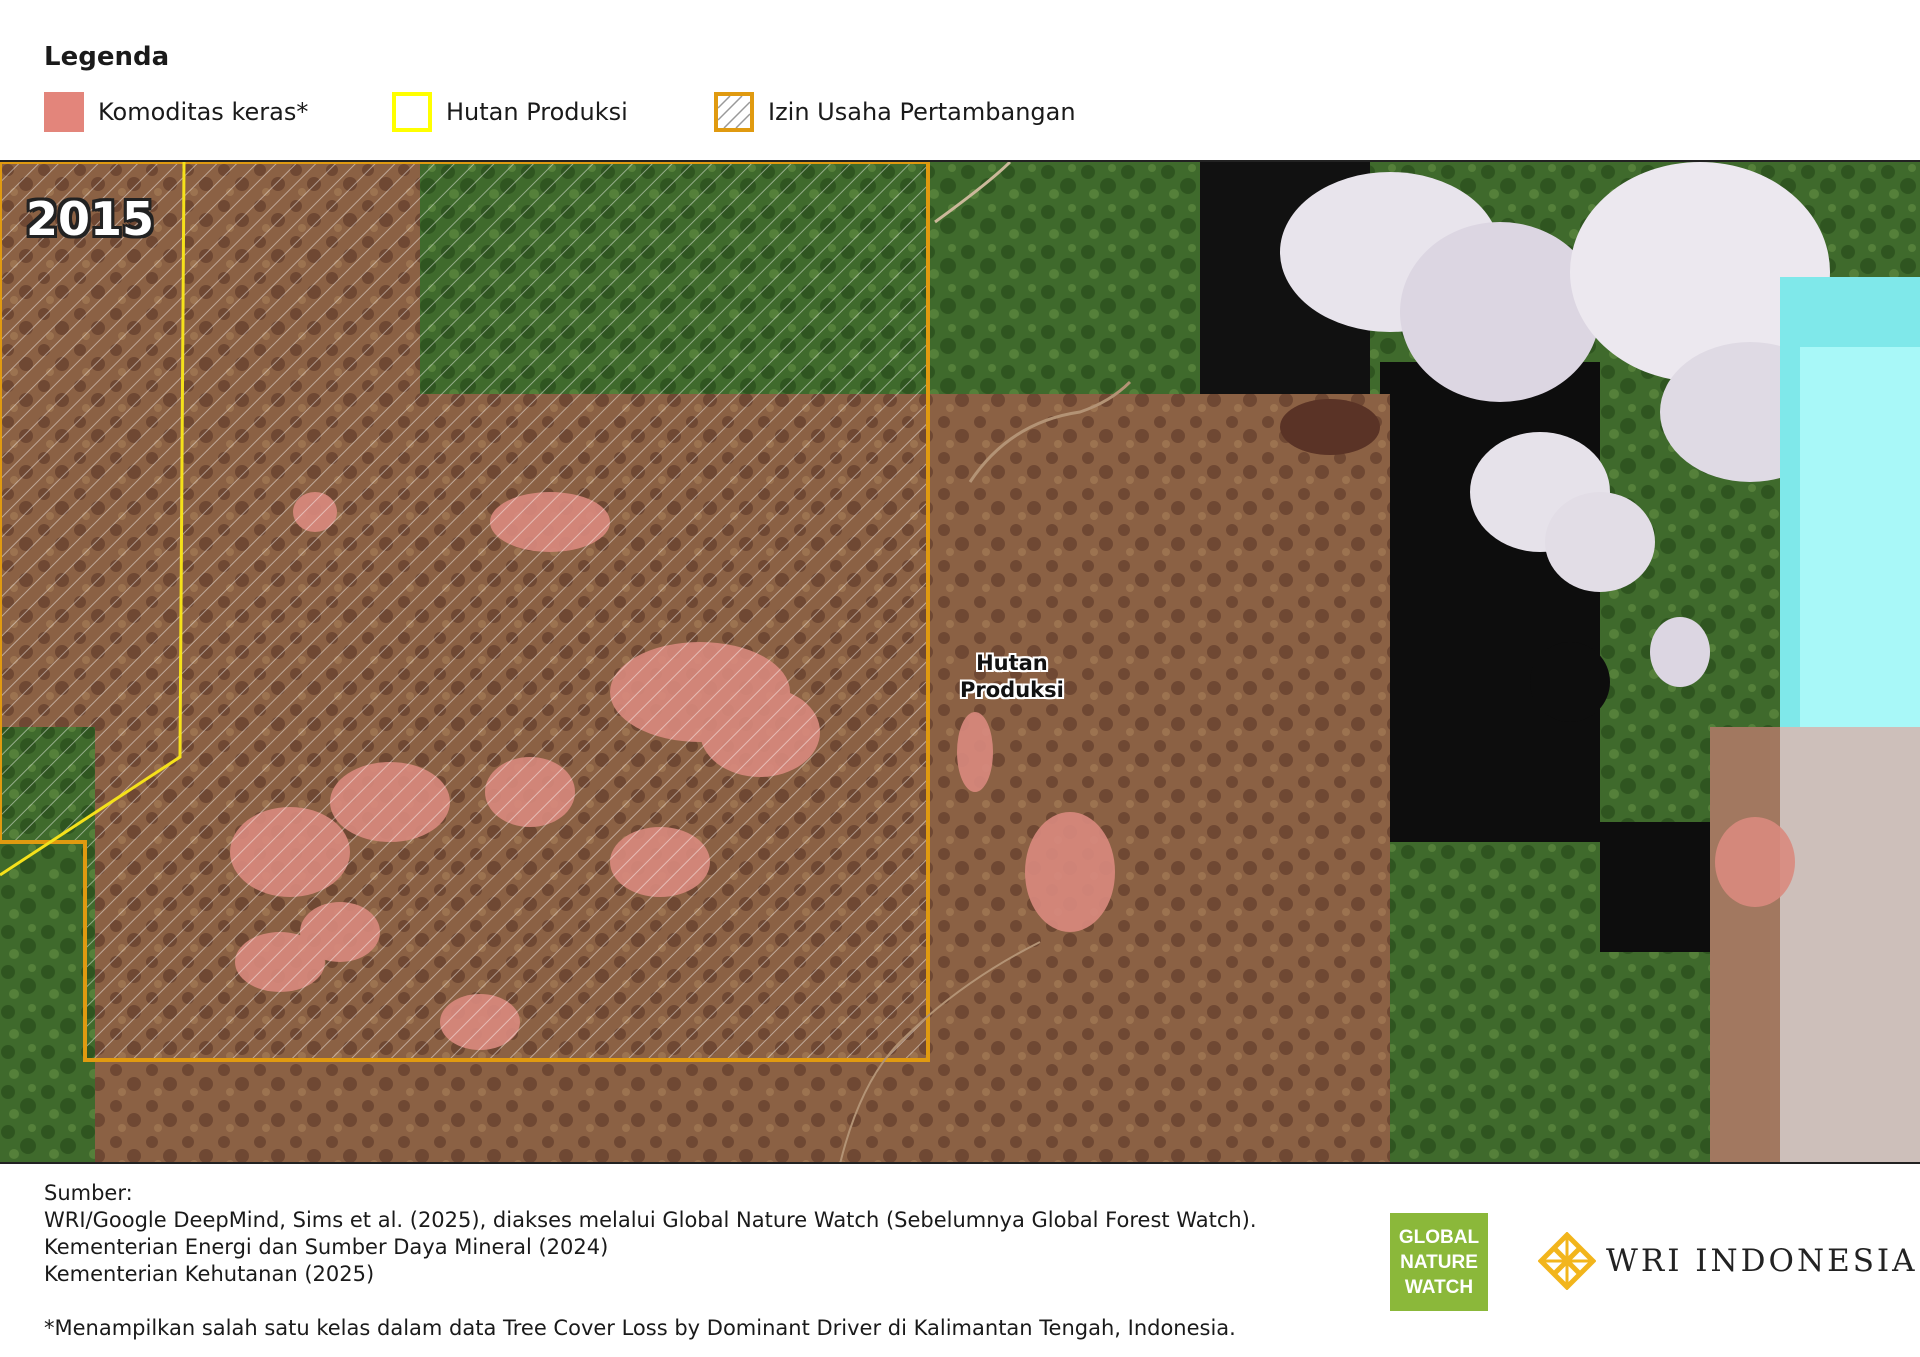 The height and width of the screenshot is (1357, 1920). Describe the element at coordinates (88, 1193) in the screenshot. I see `sources-heading: Sumber:` at that location.